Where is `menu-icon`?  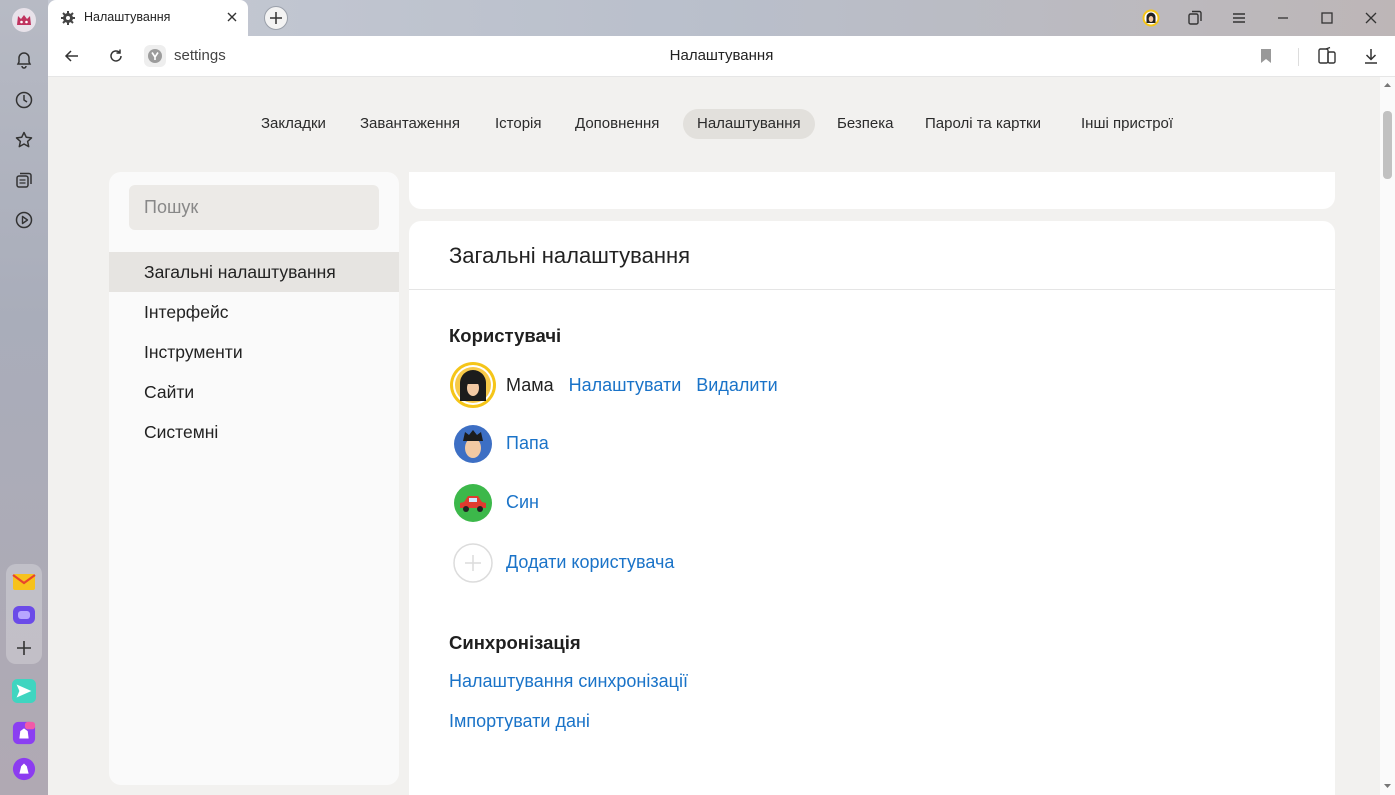
menu-icon is located at coordinates (1239, 18).